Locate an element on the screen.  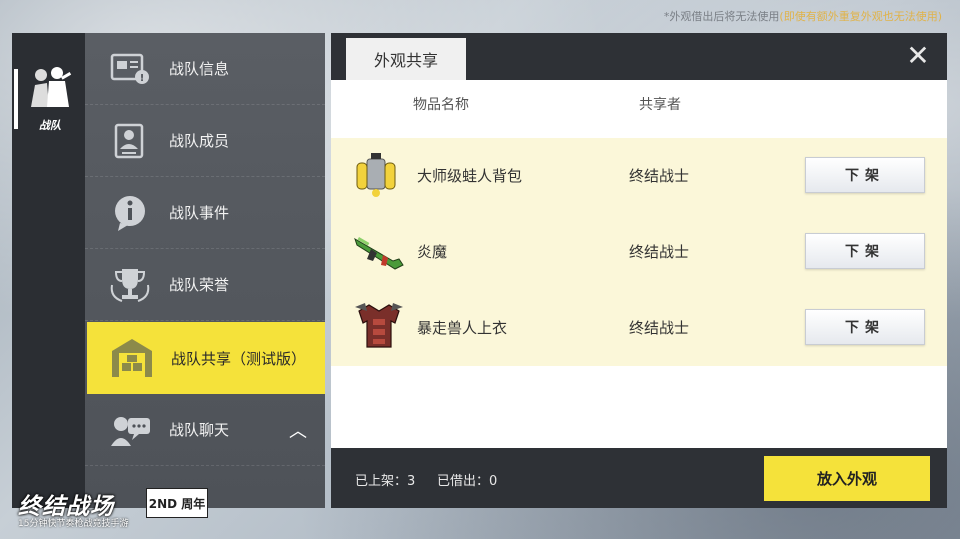
anniversary-badge: 2ND 周年 is located at coordinates (177, 503).